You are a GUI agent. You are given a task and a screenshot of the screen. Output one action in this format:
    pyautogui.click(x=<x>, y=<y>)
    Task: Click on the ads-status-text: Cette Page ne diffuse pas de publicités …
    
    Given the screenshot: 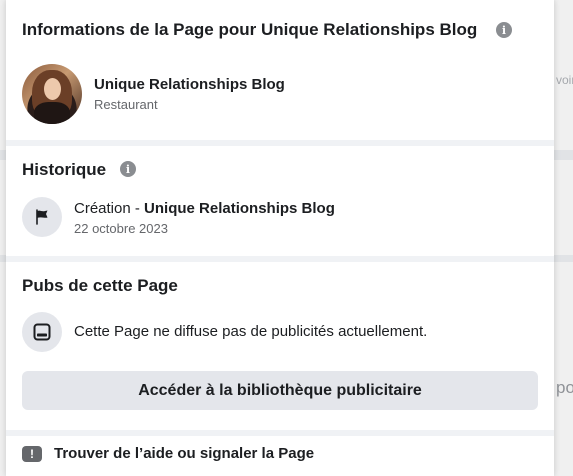 What is the action you would take?
    pyautogui.click(x=251, y=331)
    